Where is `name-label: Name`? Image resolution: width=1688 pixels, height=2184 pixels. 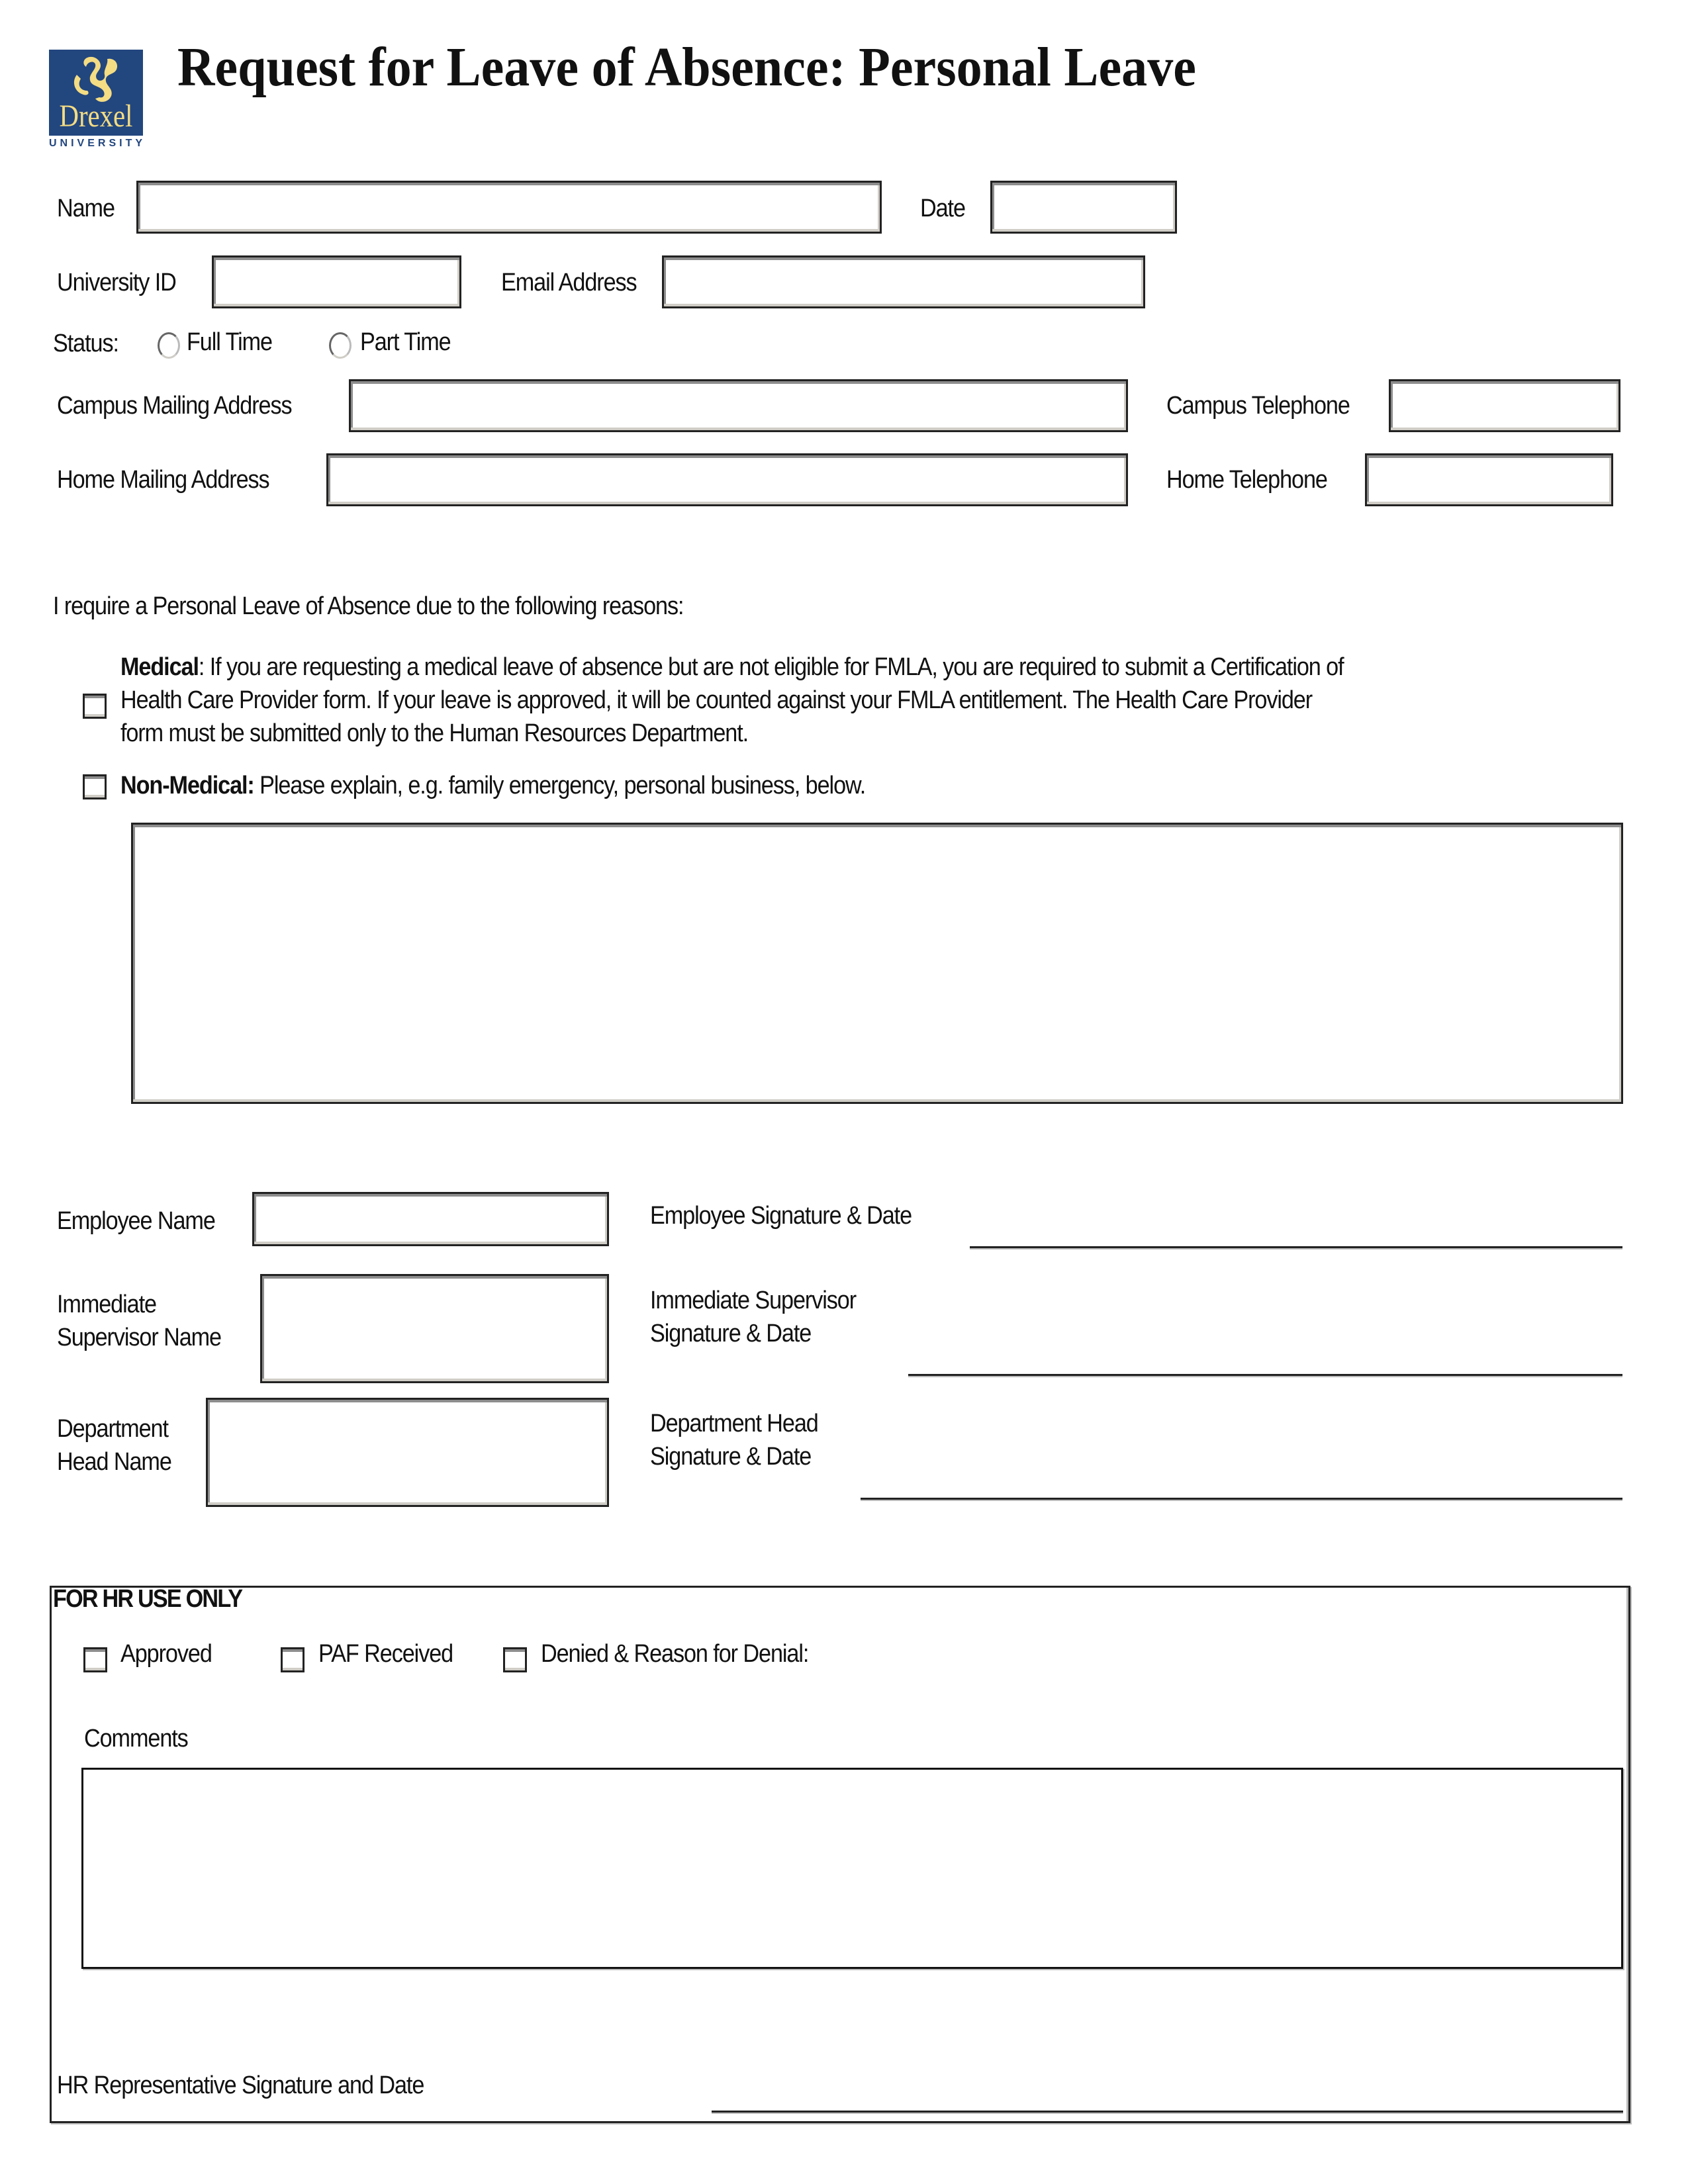
name-label: Name is located at coordinates (86, 208).